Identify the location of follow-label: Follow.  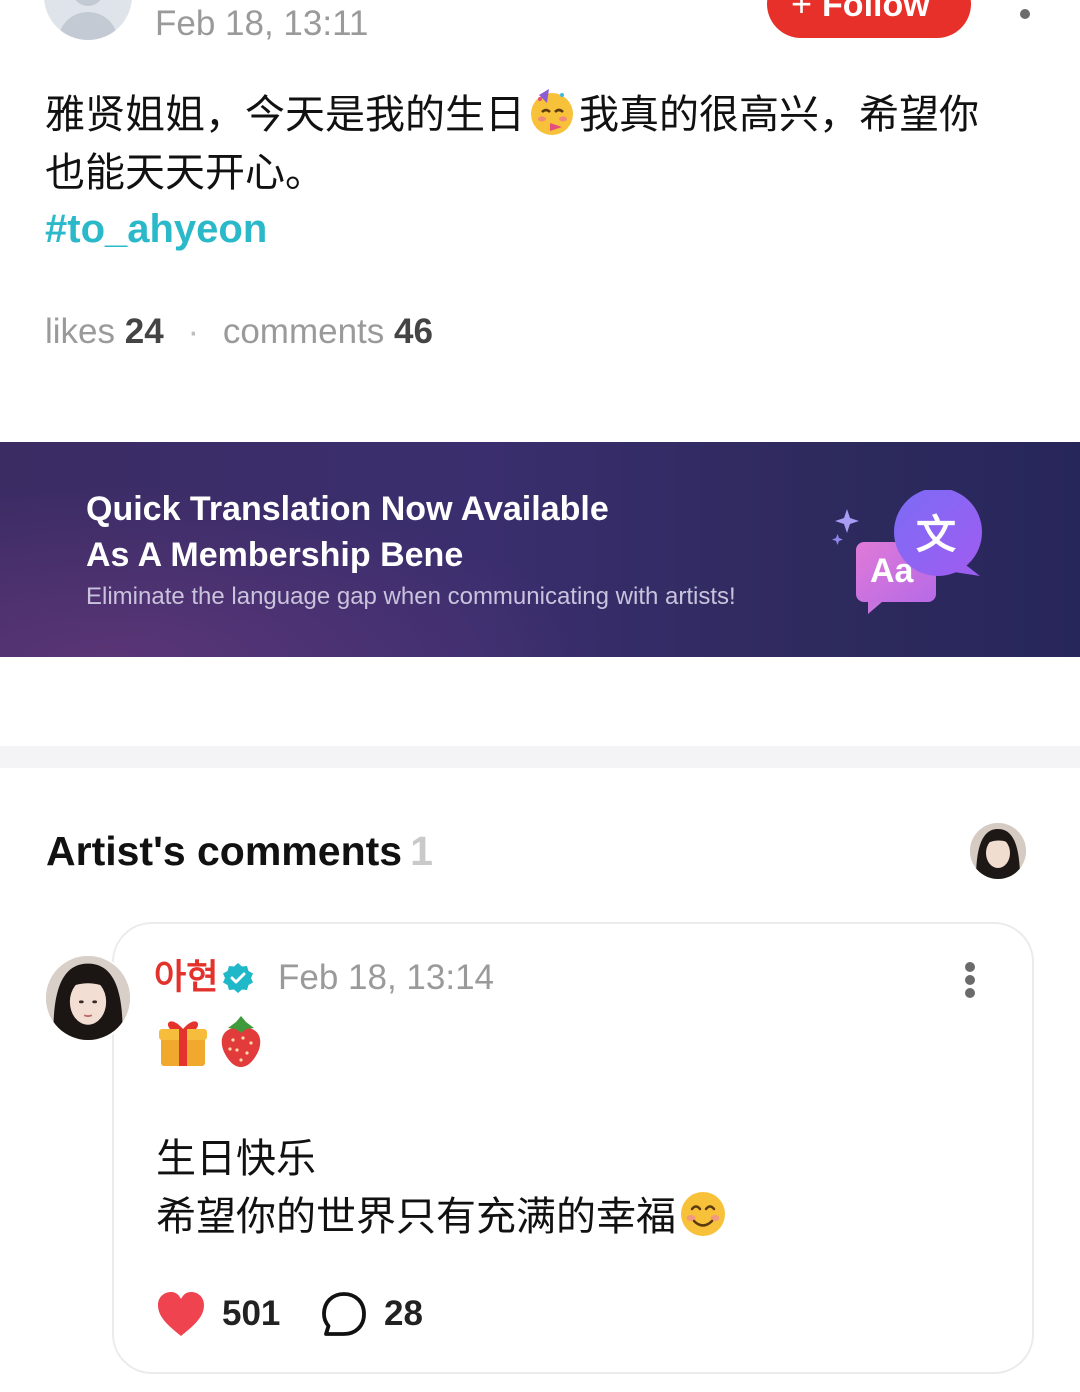
(876, 12).